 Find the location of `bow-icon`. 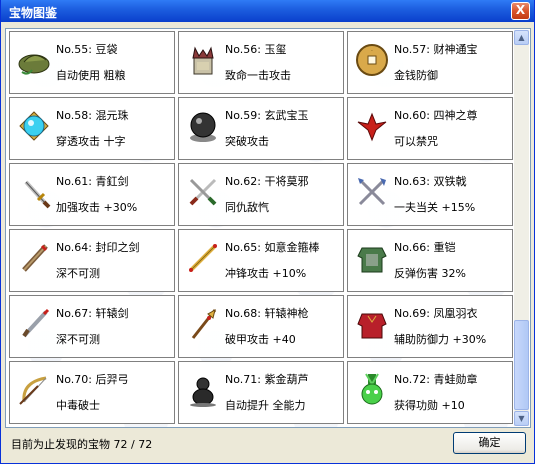

bow-icon is located at coordinates (34, 390).